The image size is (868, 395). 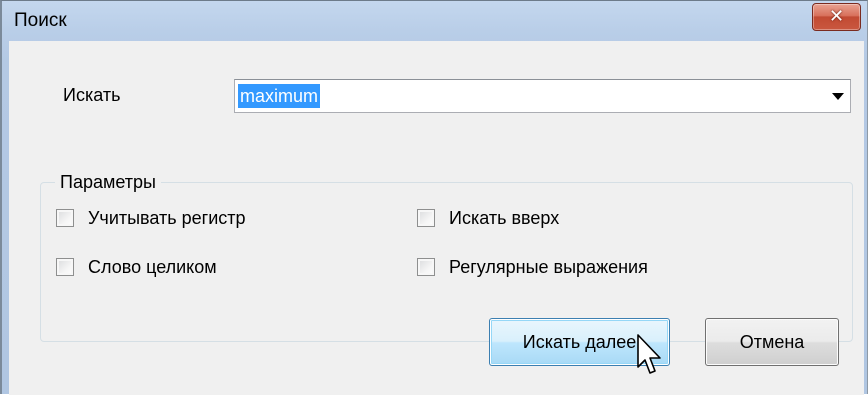 What do you see at coordinates (579, 342) in the screenshot?
I see `find-next-button: Искать далее` at bounding box center [579, 342].